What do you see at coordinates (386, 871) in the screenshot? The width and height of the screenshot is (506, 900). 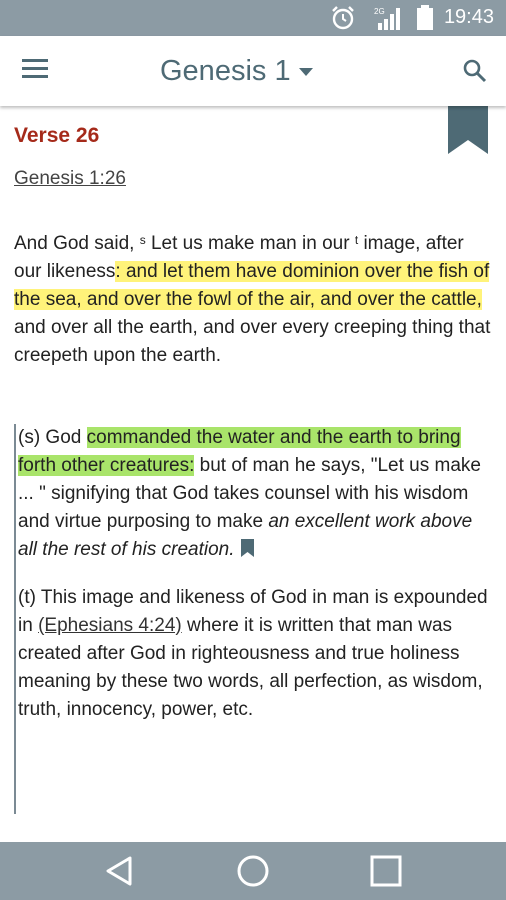 I see `recents-icon` at bounding box center [386, 871].